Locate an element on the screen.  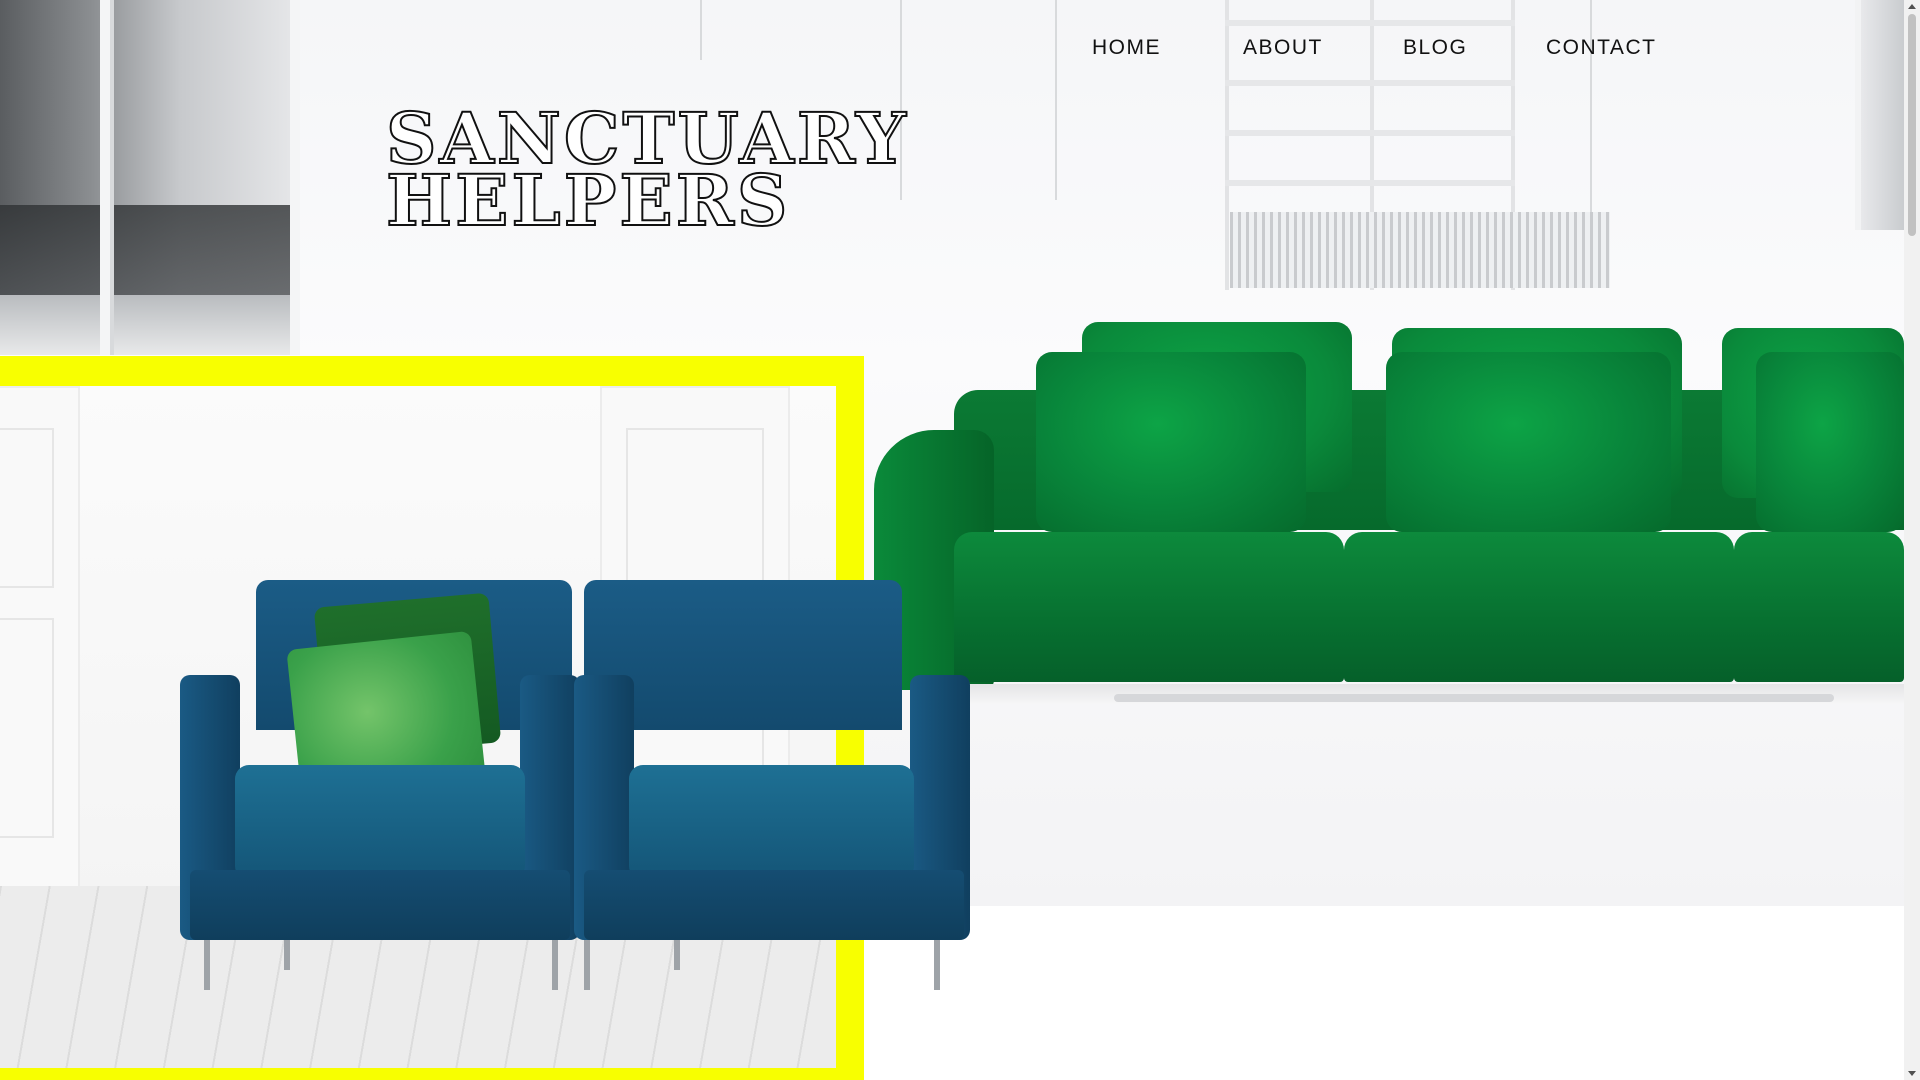
nav-about-link: ABOUT is located at coordinates (1283, 48).